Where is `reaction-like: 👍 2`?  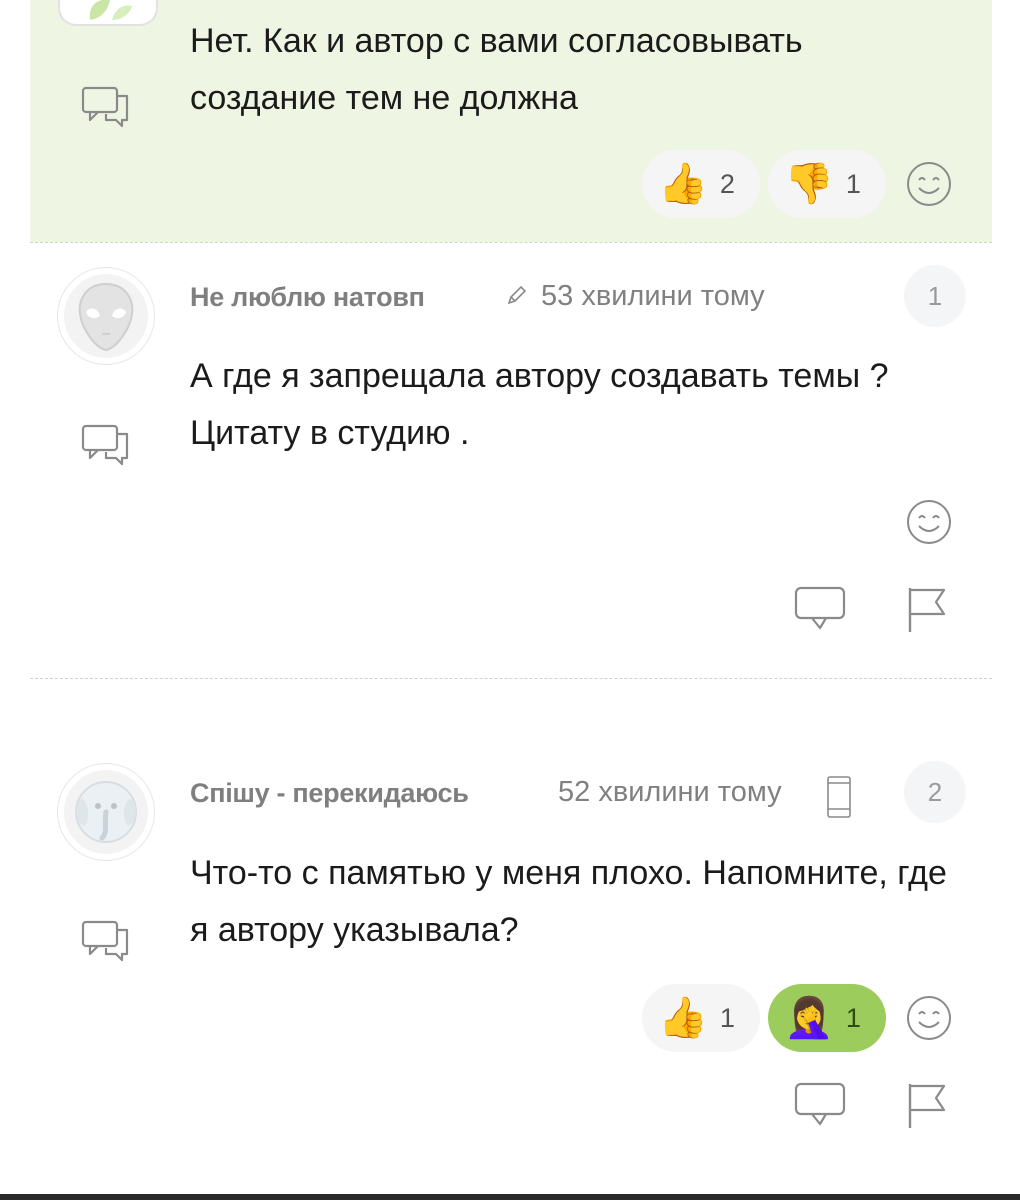 reaction-like: 👍 2 is located at coordinates (701, 184).